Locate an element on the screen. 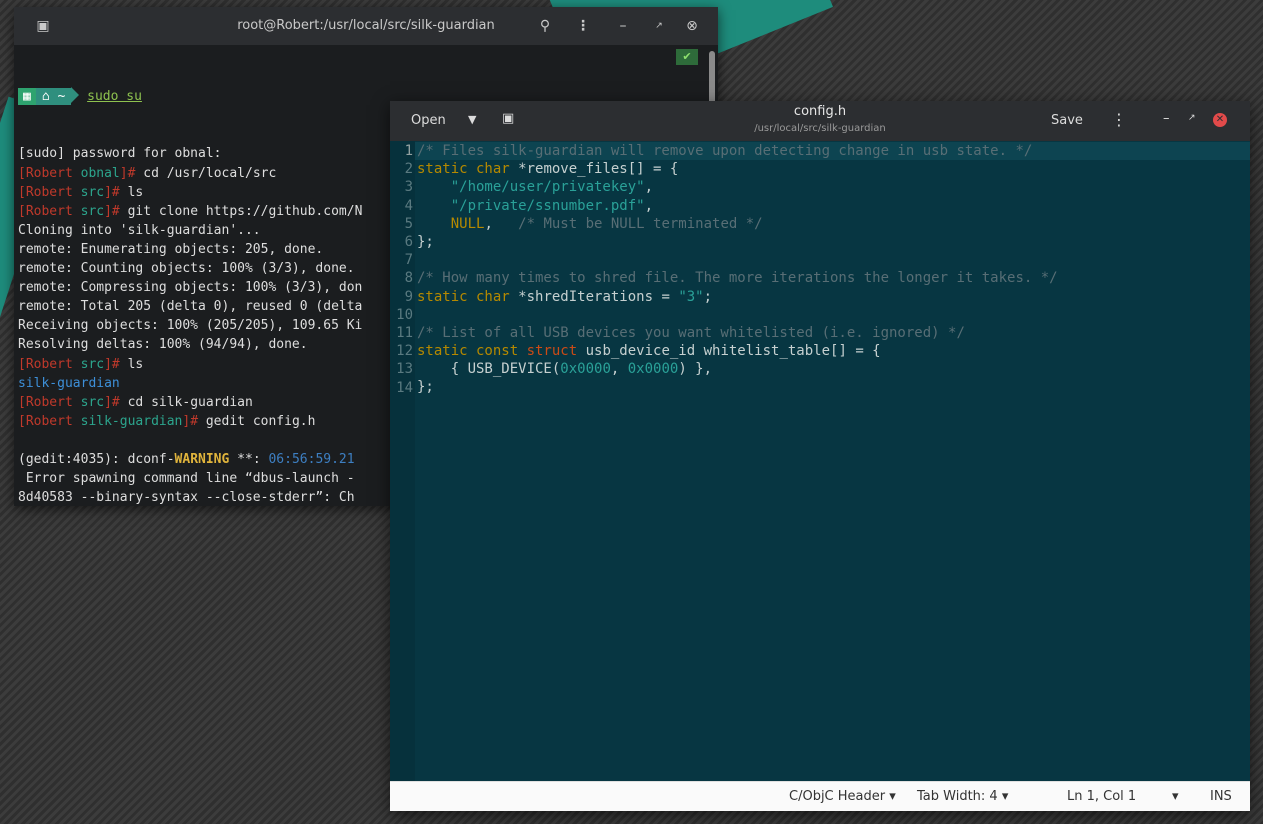  home-segment-label: ~ is located at coordinates (61, 97).